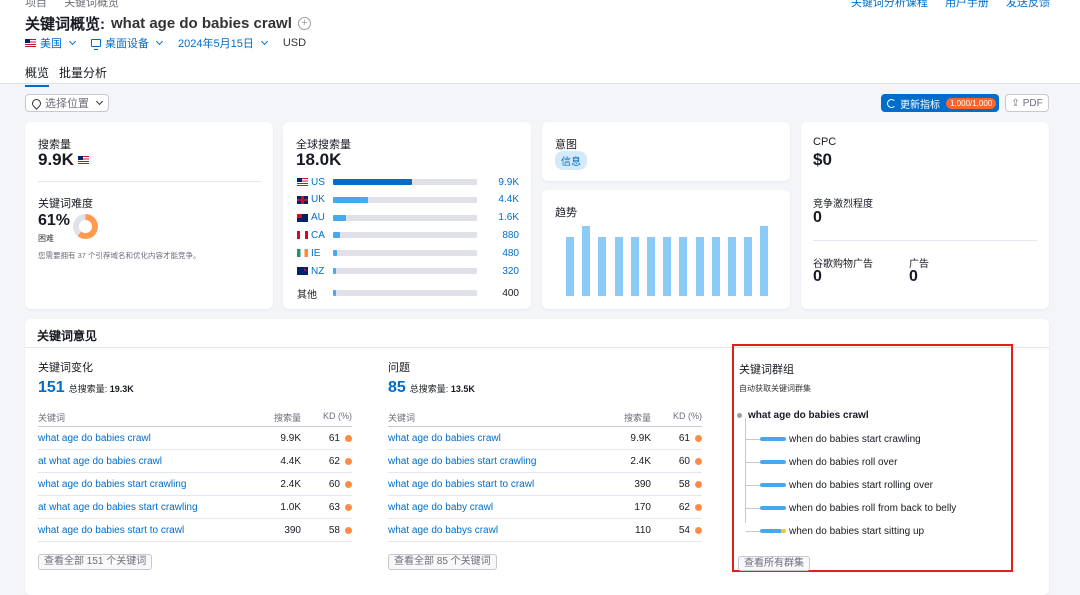 Image resolution: width=1080 pixels, height=595 pixels. Describe the element at coordinates (335, 293) in the screenshot. I see `country-bar-other` at that location.